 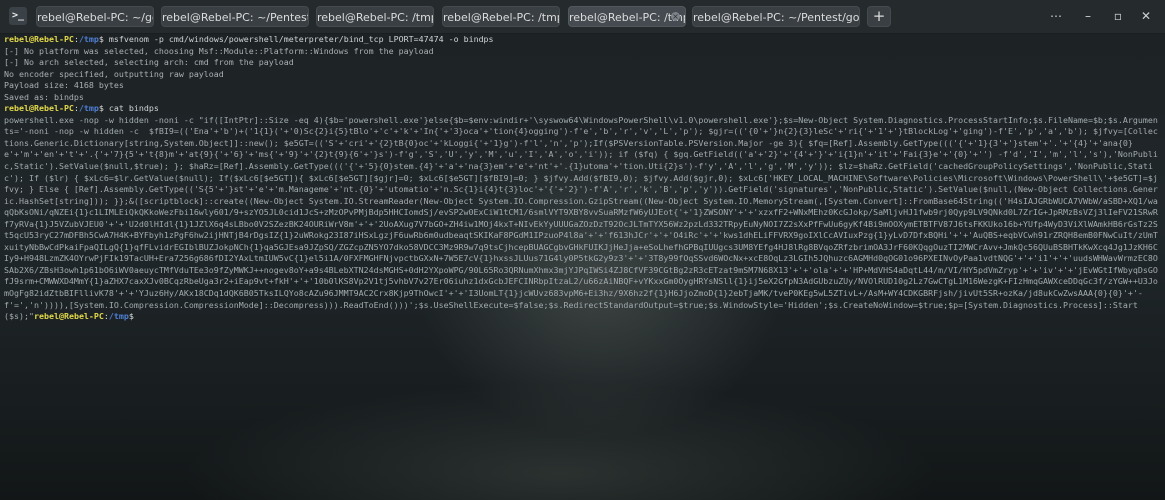 What do you see at coordinates (44, 96) in the screenshot?
I see `output-line: Saved as: bindps` at bounding box center [44, 96].